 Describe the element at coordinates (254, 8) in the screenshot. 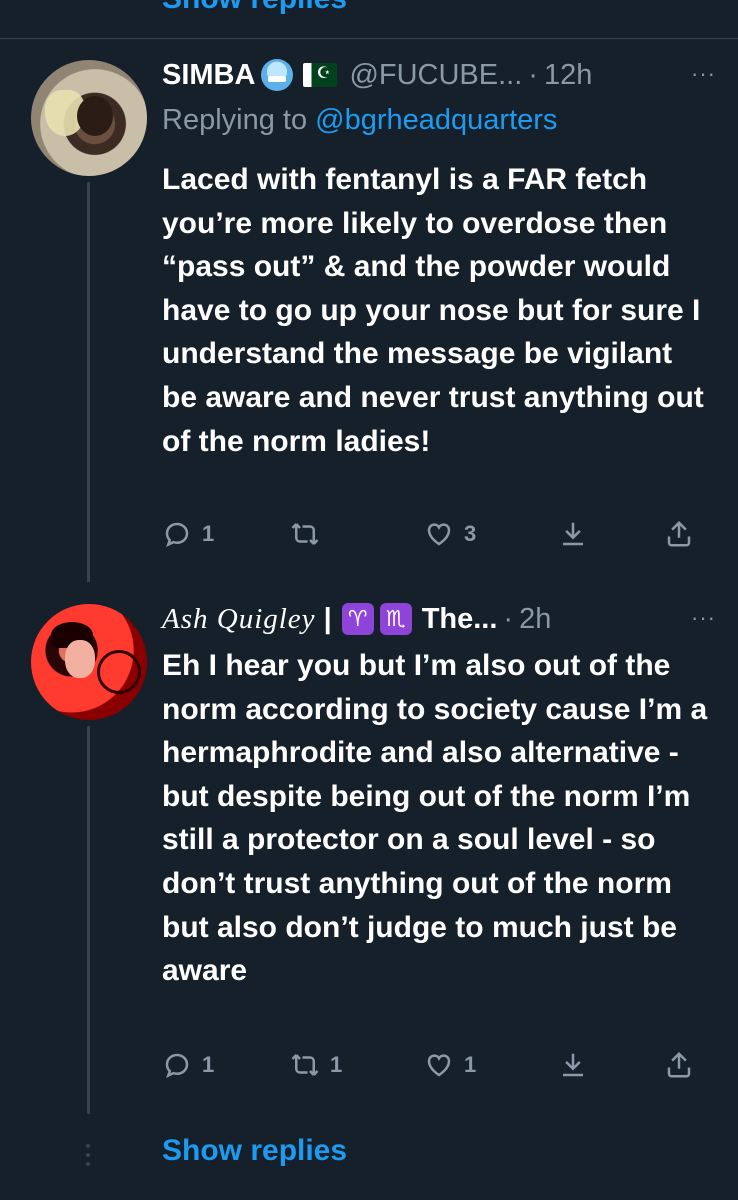

I see `show-replies-link-top: Show replies` at that location.